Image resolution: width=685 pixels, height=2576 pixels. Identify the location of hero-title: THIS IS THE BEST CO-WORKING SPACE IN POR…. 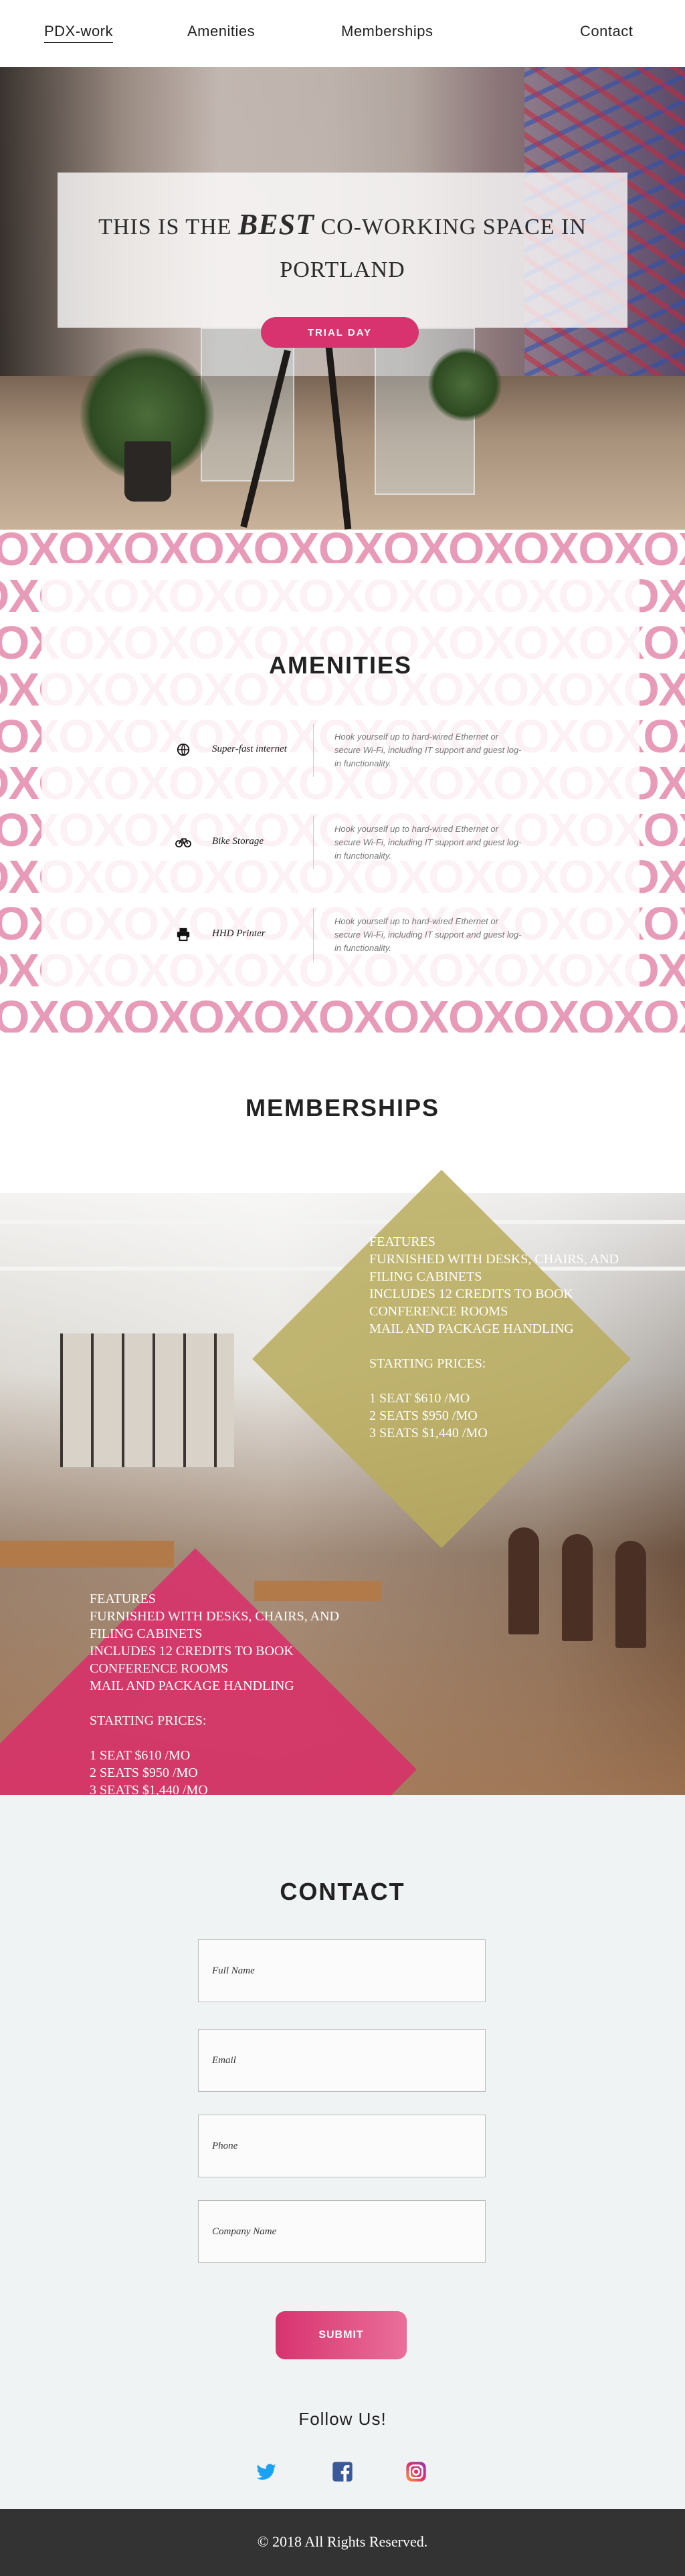
(342, 247).